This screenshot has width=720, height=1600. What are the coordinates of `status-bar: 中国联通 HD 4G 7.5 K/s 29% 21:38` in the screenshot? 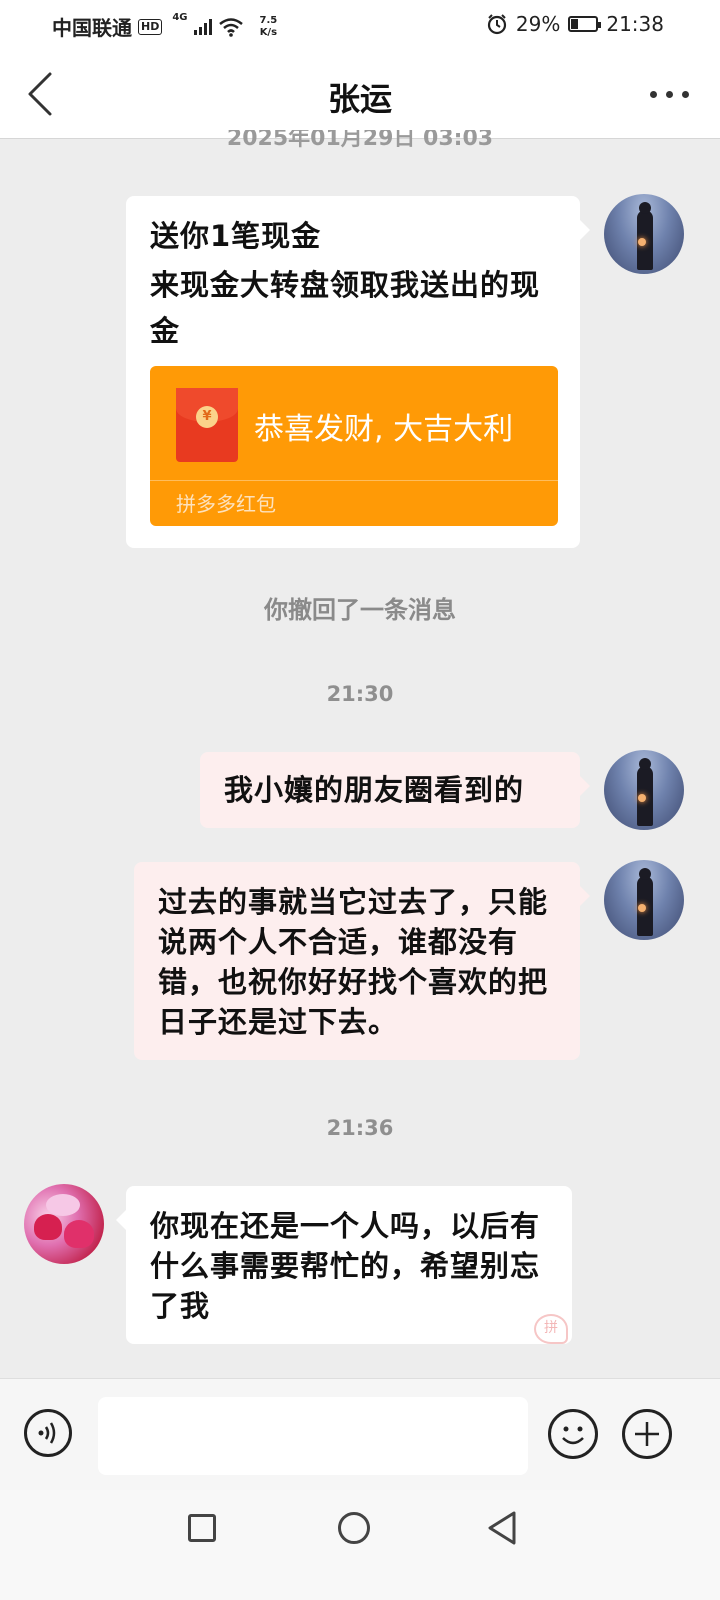 It's located at (360, 25).